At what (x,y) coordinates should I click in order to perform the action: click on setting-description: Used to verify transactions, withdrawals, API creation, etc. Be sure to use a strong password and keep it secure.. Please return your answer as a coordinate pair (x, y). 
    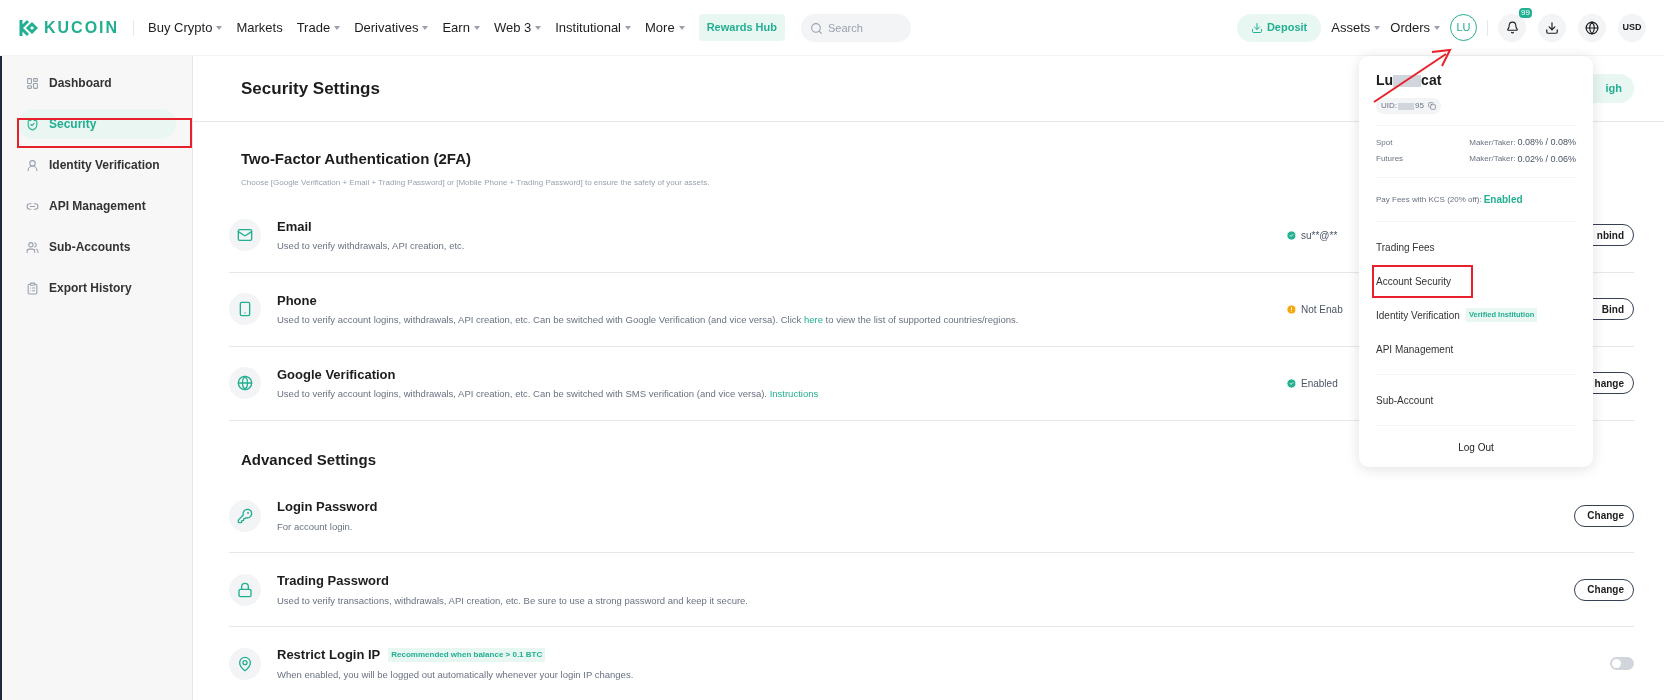
    Looking at the image, I should click on (512, 600).